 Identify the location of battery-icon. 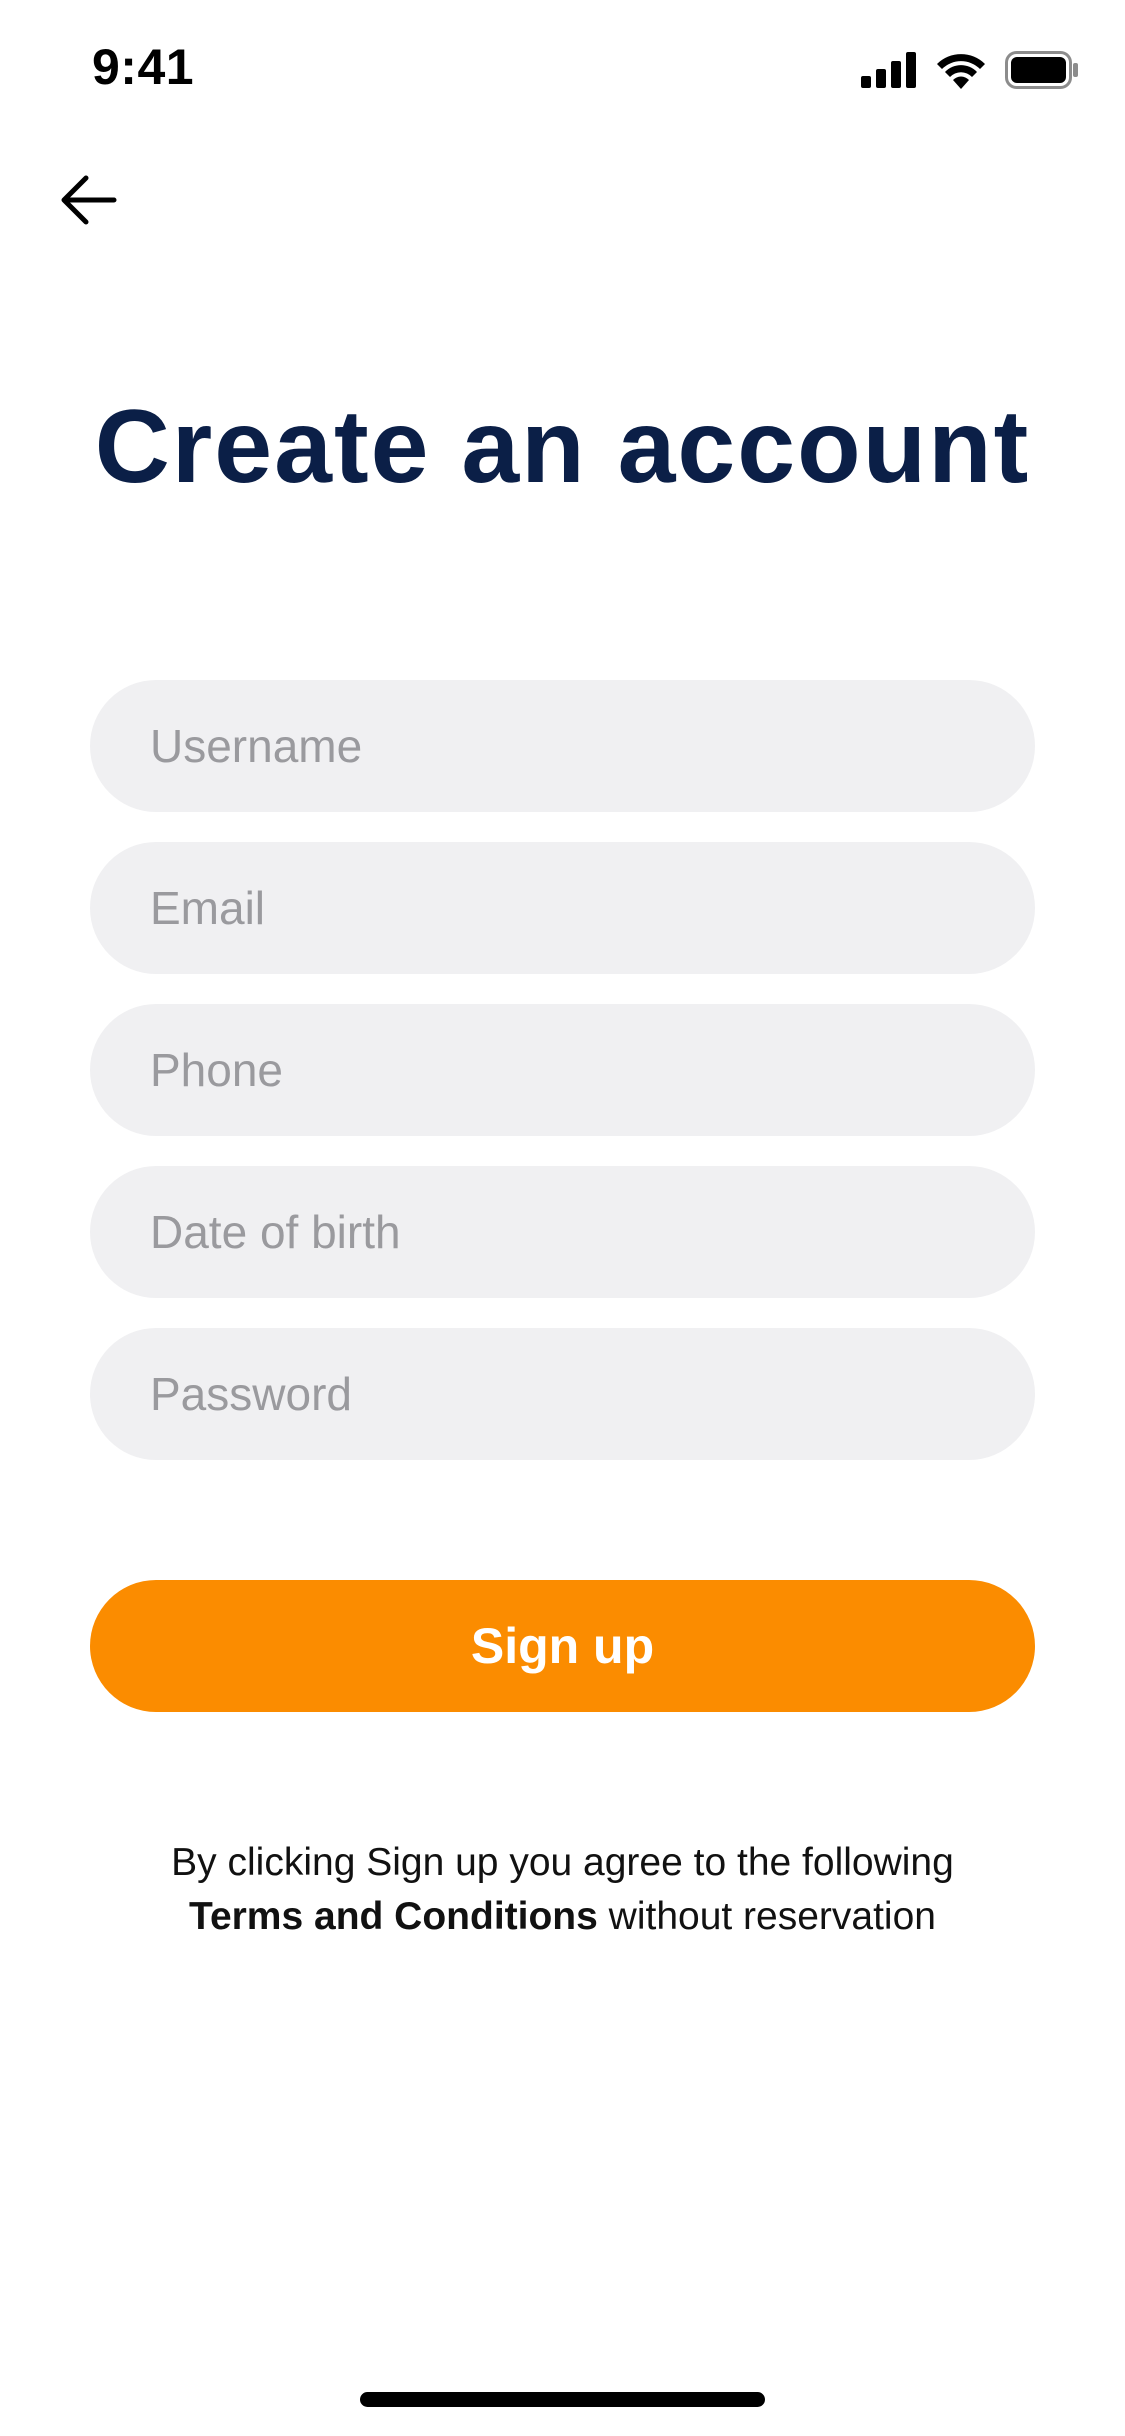
(1042, 70).